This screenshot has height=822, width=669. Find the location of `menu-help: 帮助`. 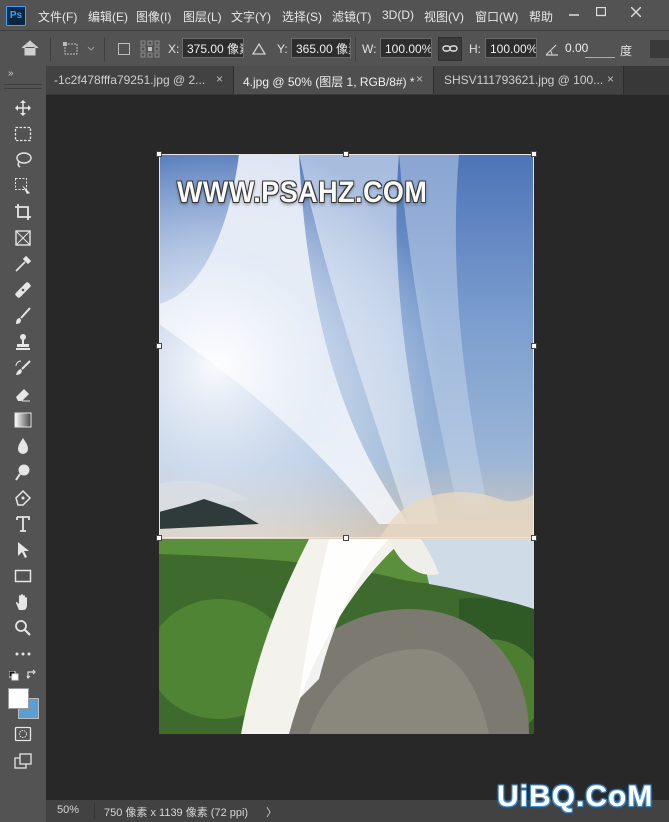

menu-help: 帮助 is located at coordinates (541, 16).